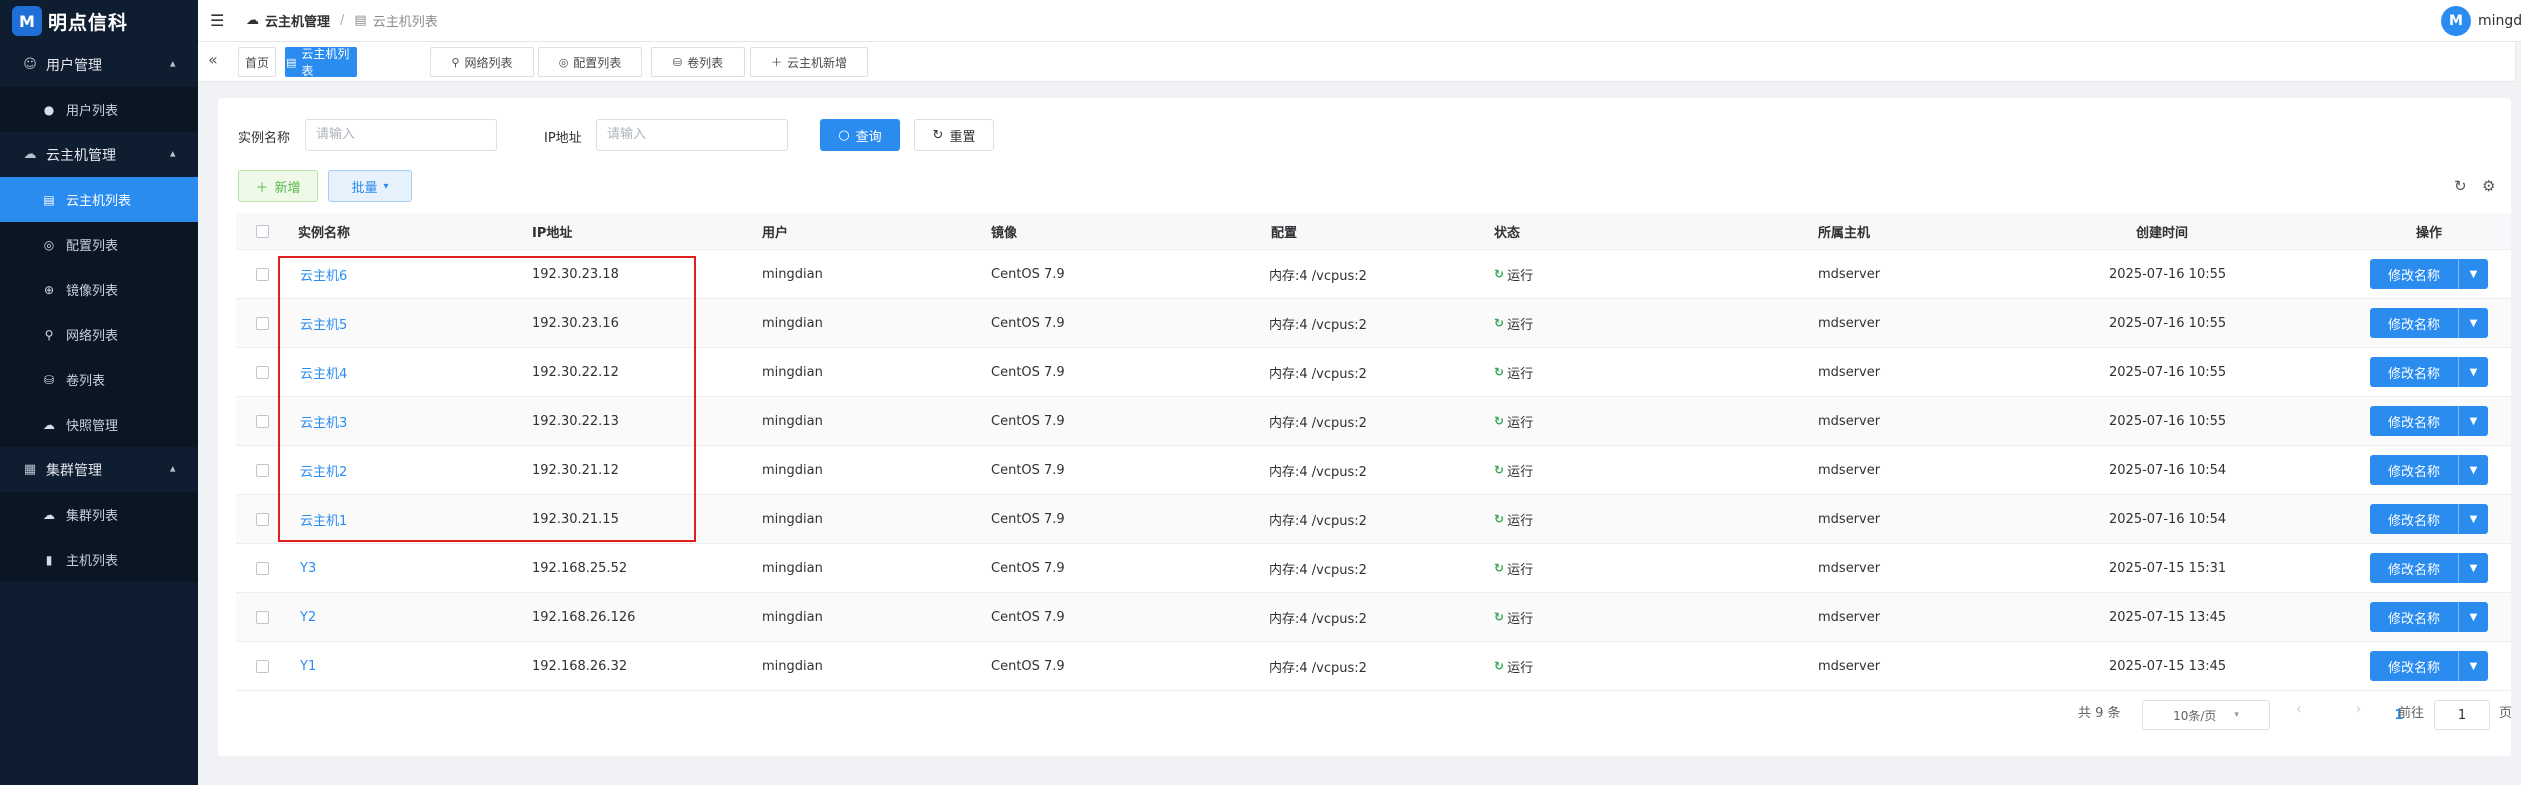 Image resolution: width=2521 pixels, height=785 pixels. I want to click on host-cell: mdserver, so click(1849, 666).